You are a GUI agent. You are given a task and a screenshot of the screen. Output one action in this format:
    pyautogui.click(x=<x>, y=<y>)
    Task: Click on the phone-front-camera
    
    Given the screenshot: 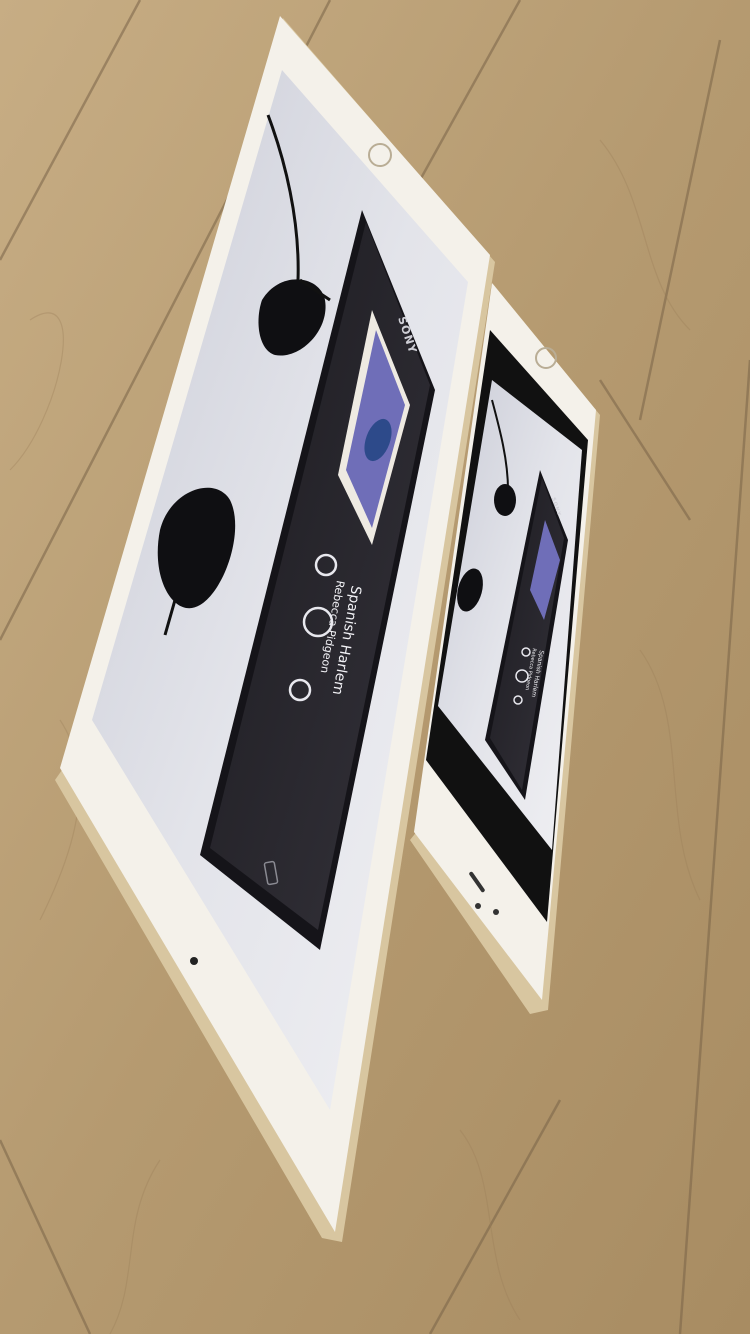 What is the action you would take?
    pyautogui.click(x=478, y=906)
    